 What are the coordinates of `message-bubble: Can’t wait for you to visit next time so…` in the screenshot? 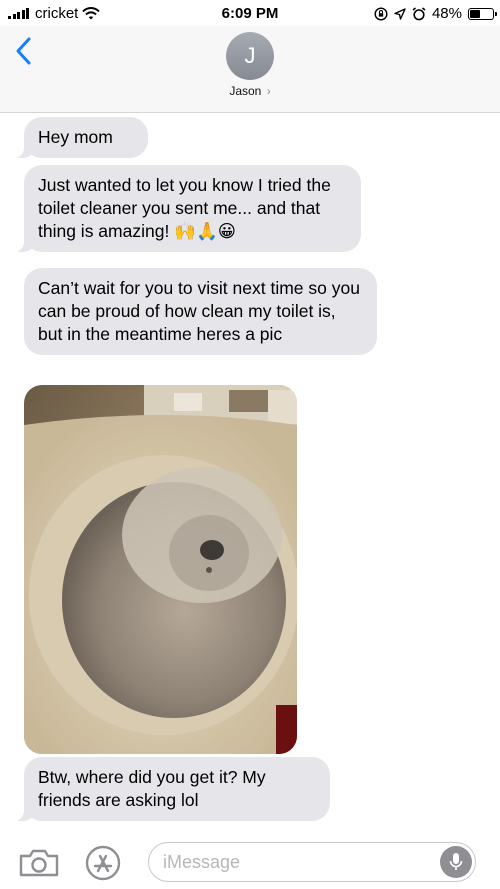 It's located at (200, 311).